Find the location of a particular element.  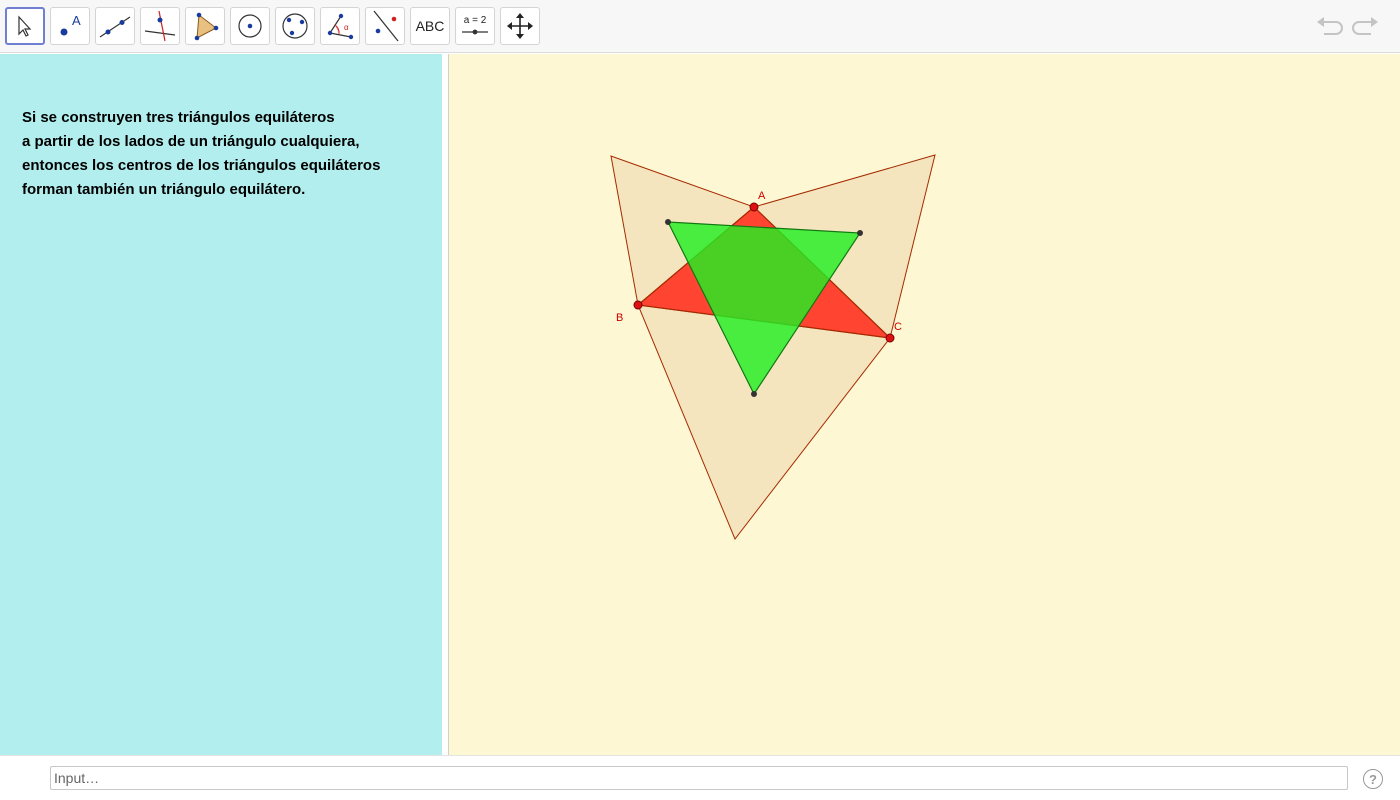

polygon-icon is located at coordinates (206, 26).